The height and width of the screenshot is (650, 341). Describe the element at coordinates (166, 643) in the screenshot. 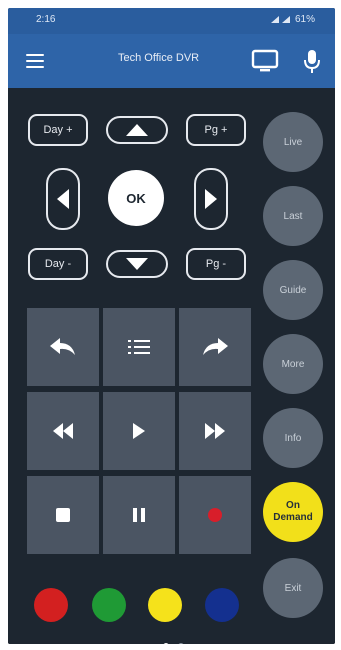

I see `page-dot-active` at that location.